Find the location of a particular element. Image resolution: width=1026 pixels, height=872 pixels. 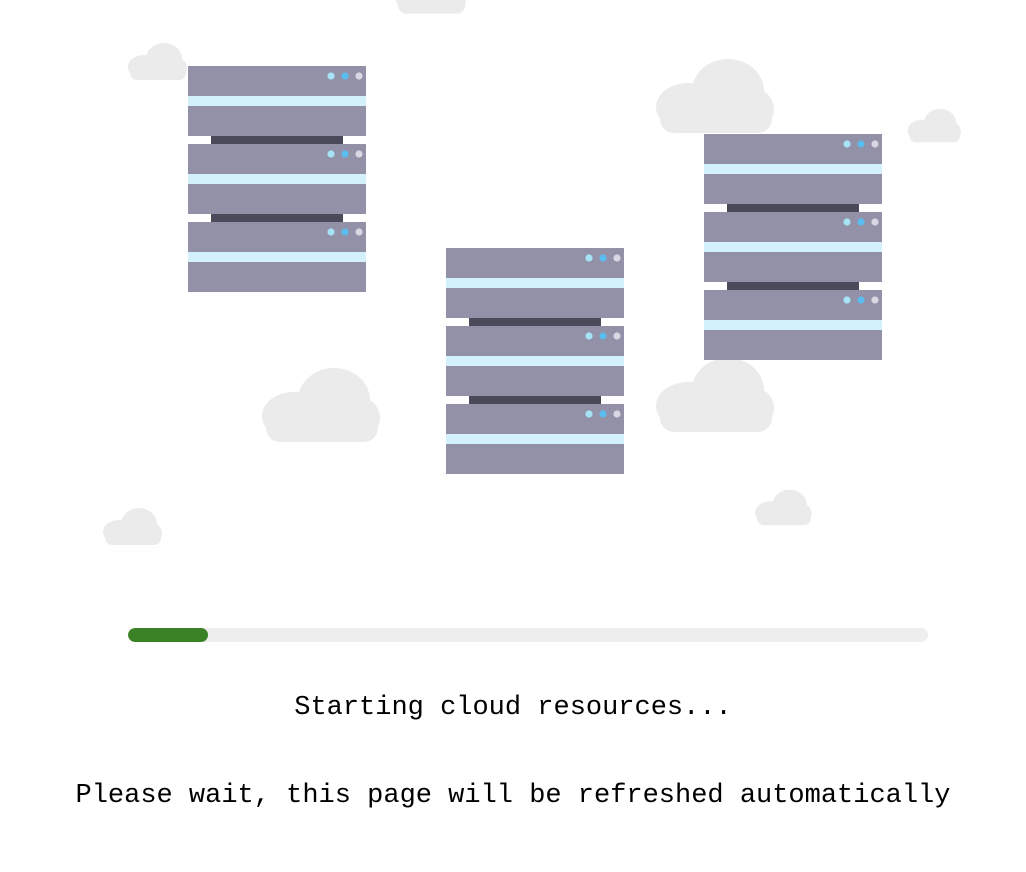

progress-bar is located at coordinates (528, 635).